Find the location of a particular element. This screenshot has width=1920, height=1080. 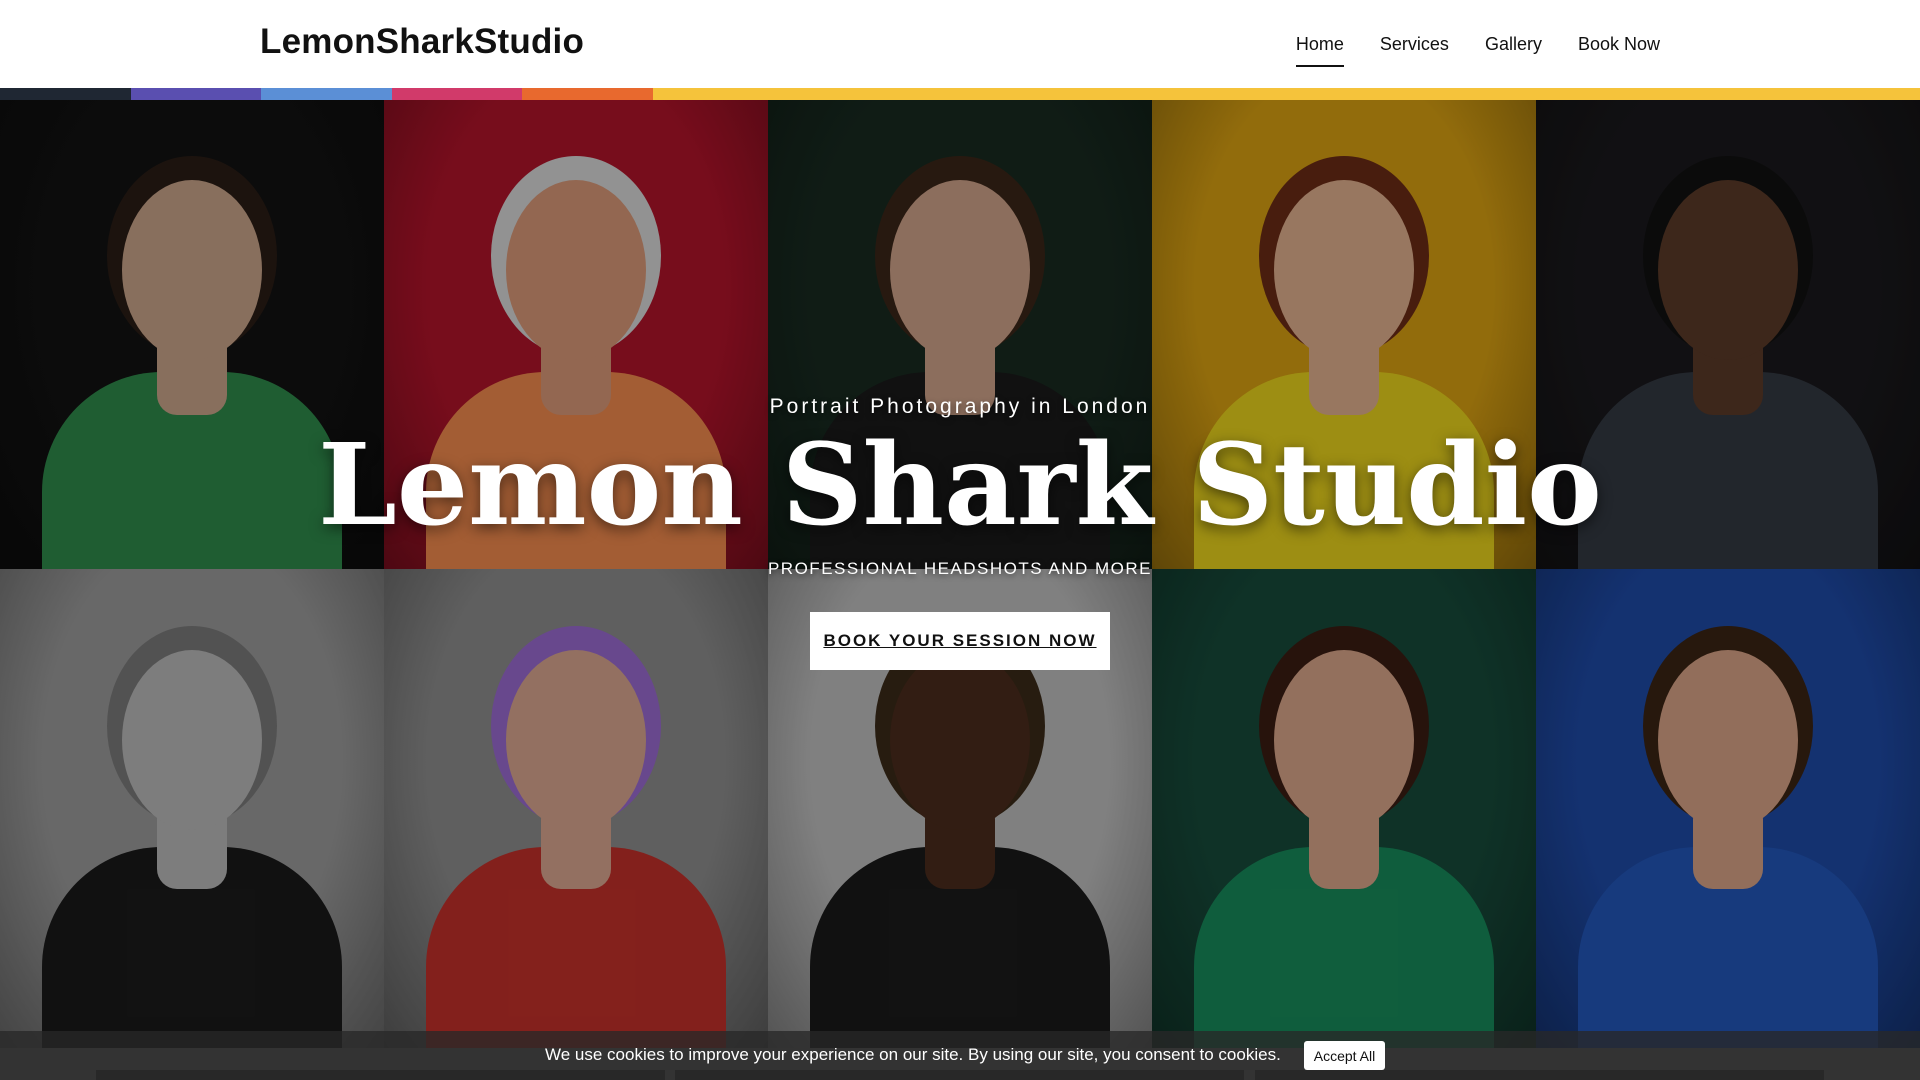

site-logo: LemonSharkStudio is located at coordinates (422, 42).